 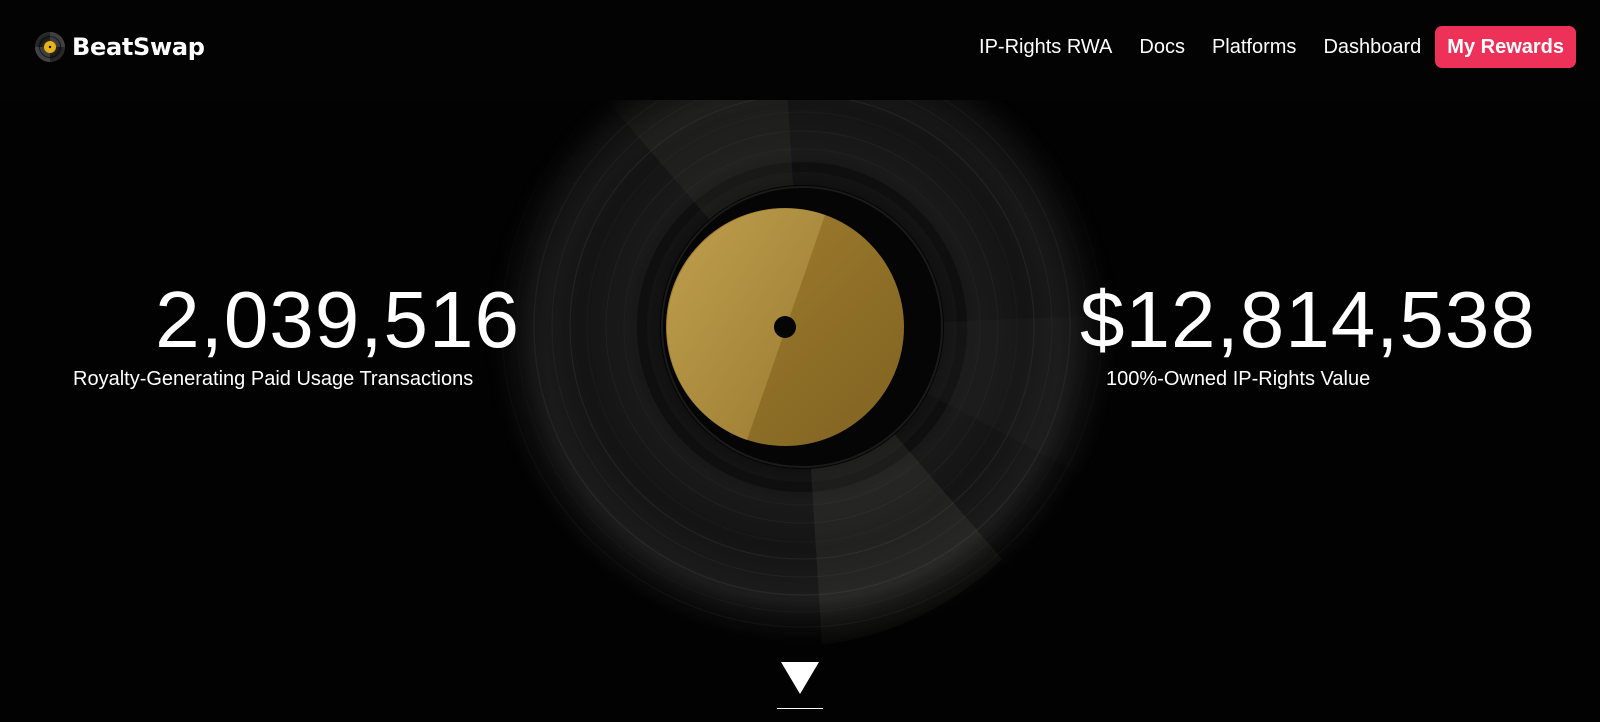 I want to click on scroll-down-button, so click(x=800, y=686).